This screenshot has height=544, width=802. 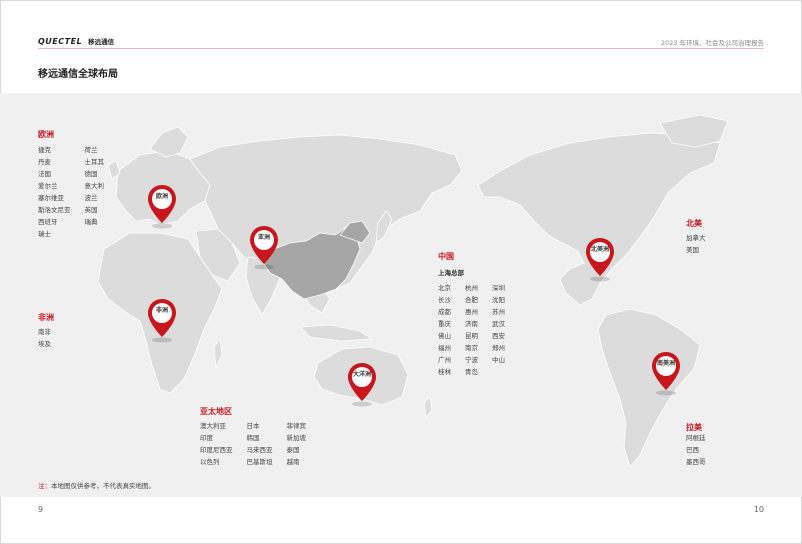 What do you see at coordinates (54, 192) in the screenshot?
I see `europe-col-1: 捷克 丹麦 法国 爱尔兰 塞尔维亚 斯洛文尼亚 西班牙 瑞士` at bounding box center [54, 192].